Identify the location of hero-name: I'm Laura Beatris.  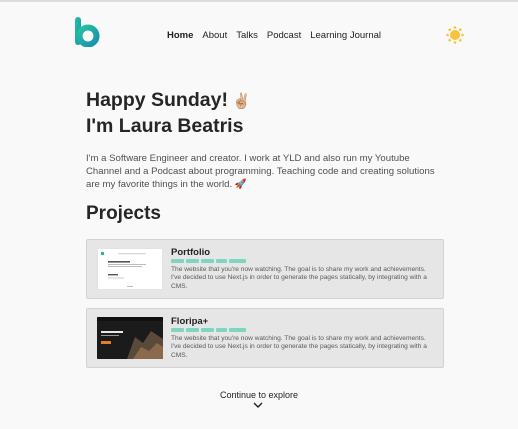
(165, 126).